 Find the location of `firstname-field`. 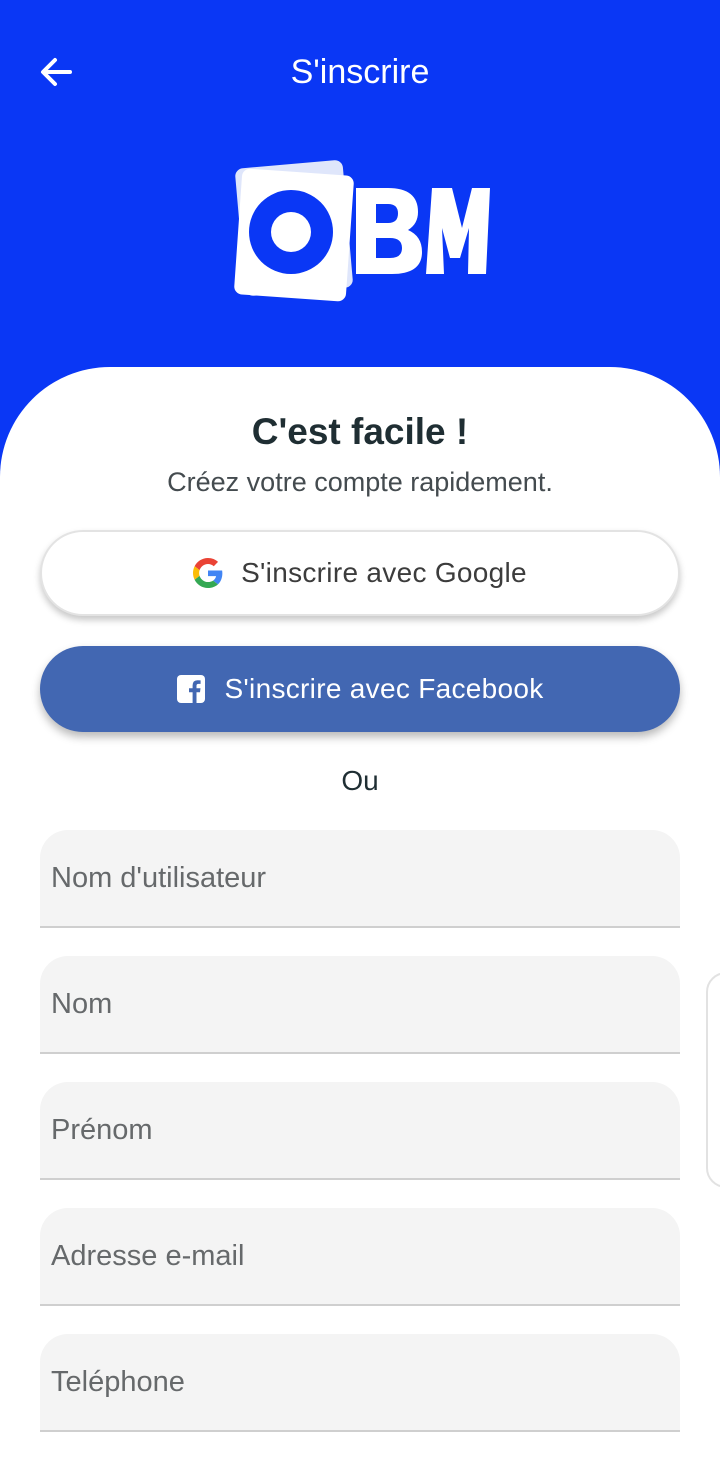

firstname-field is located at coordinates (360, 1131).